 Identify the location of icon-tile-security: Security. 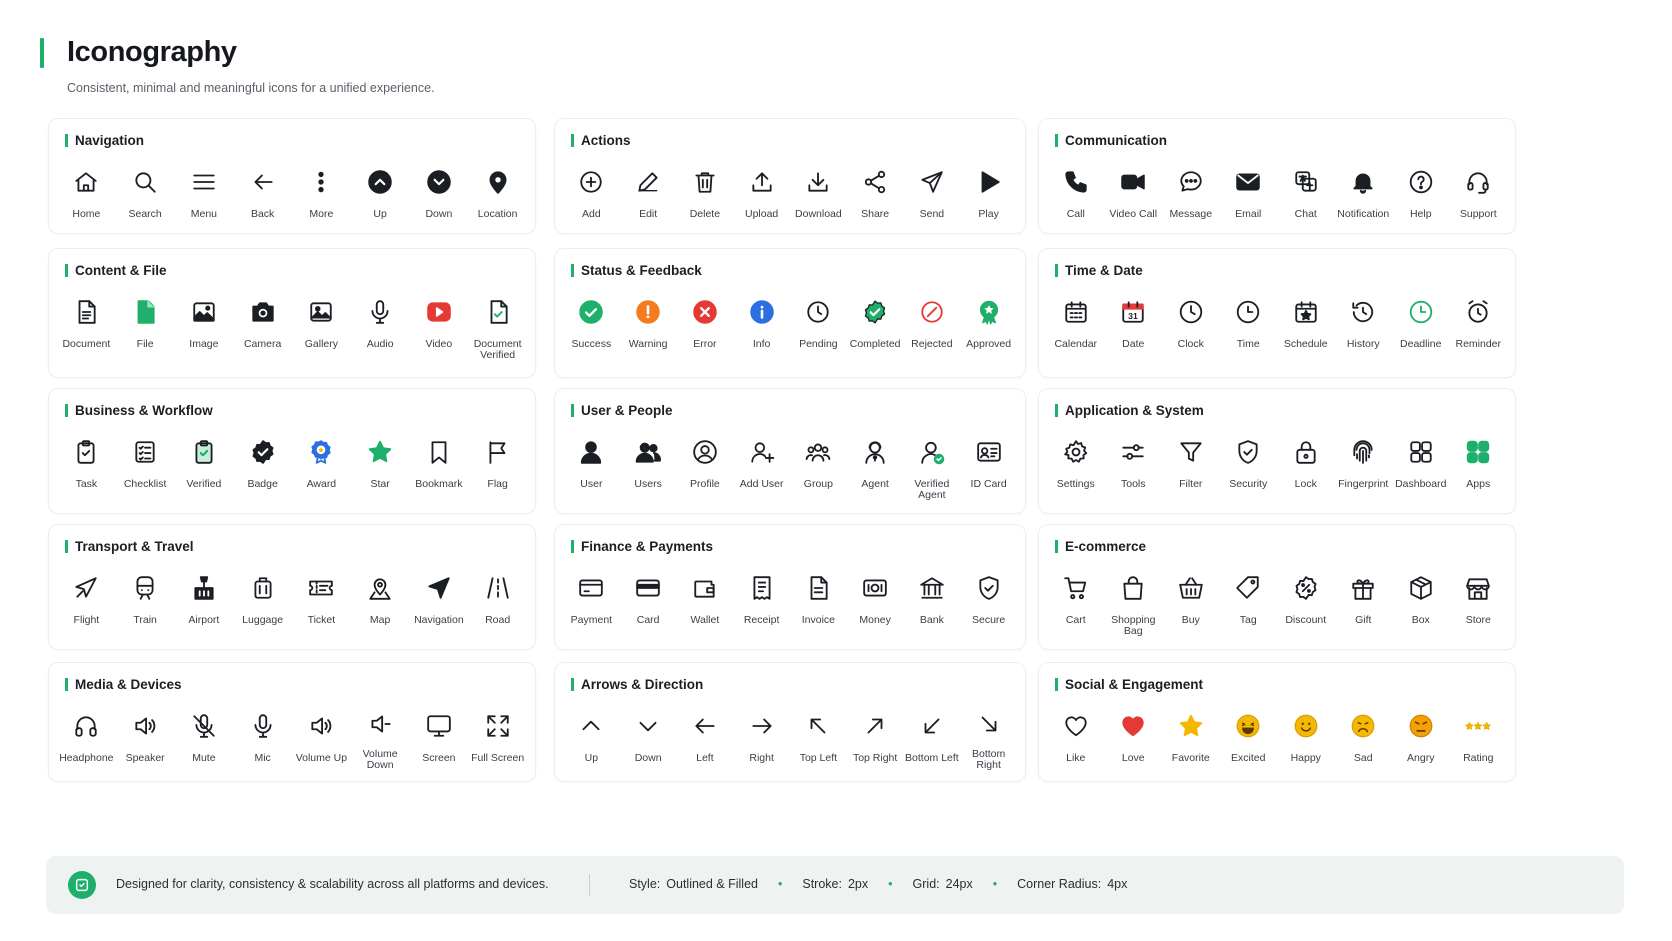
(1249, 465).